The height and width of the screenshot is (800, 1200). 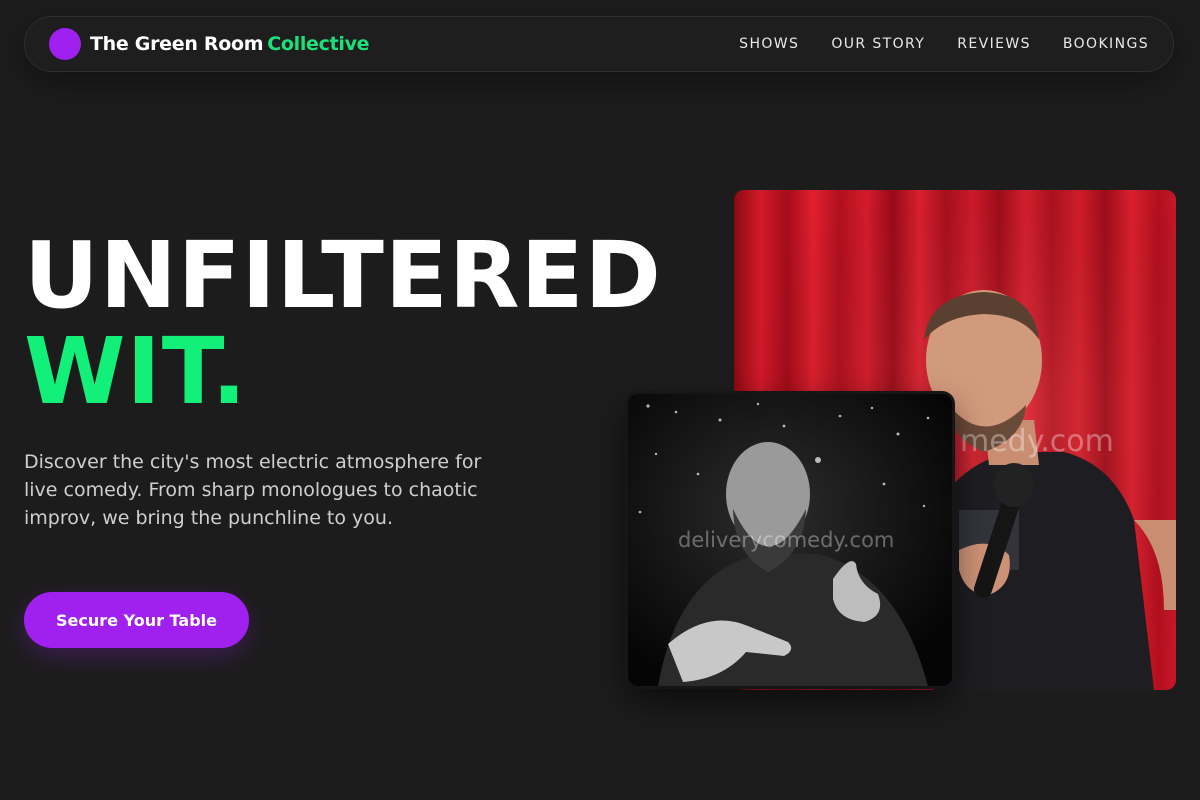 I want to click on comedian-bw-photo: deliverycomedy.com, so click(x=790, y=540).